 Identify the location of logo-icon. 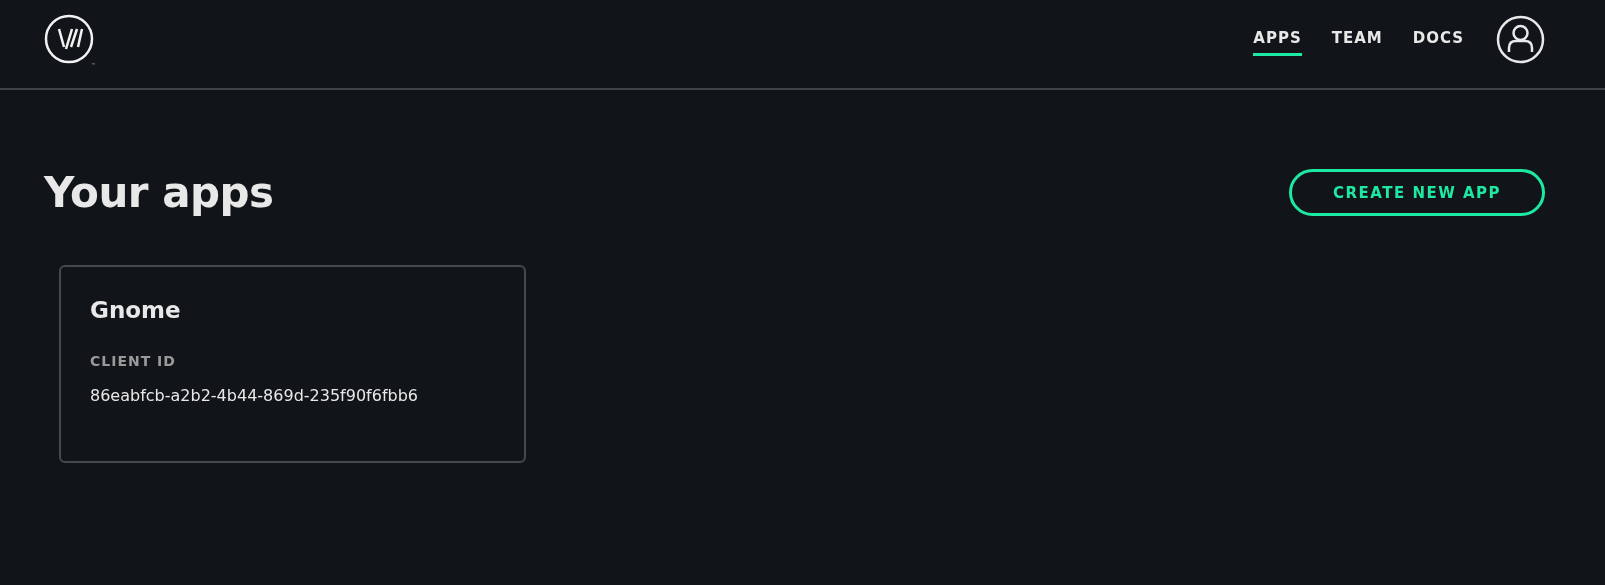
(69, 39).